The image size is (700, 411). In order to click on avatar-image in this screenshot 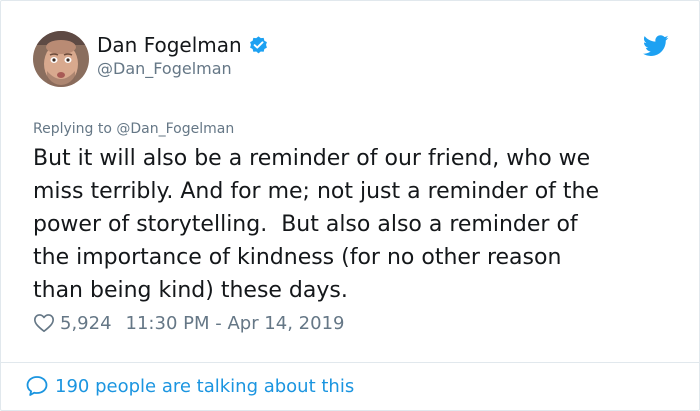, I will do `click(61, 59)`.